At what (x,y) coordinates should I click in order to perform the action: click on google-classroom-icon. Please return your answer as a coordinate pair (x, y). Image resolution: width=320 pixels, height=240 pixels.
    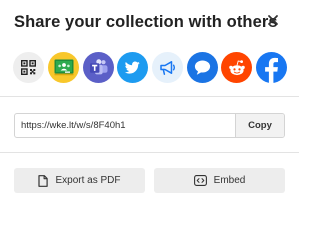
    Looking at the image, I should click on (63, 67).